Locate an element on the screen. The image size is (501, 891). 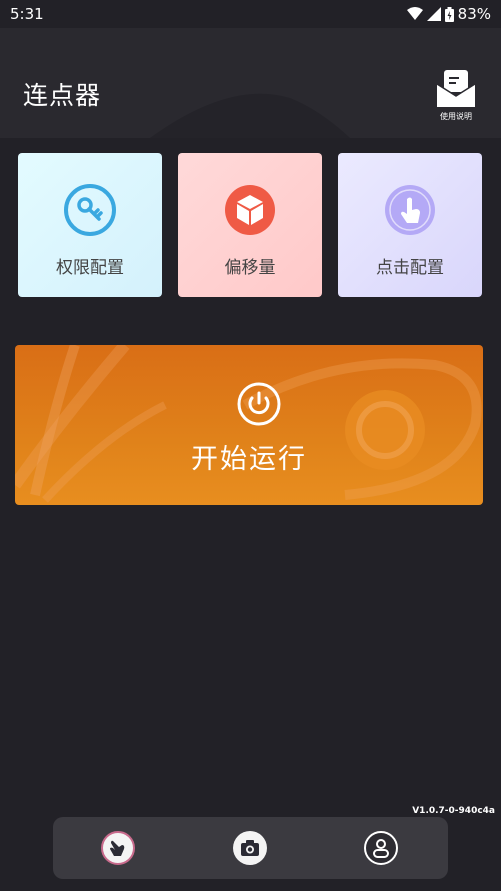
tap-icon is located at coordinates (410, 210).